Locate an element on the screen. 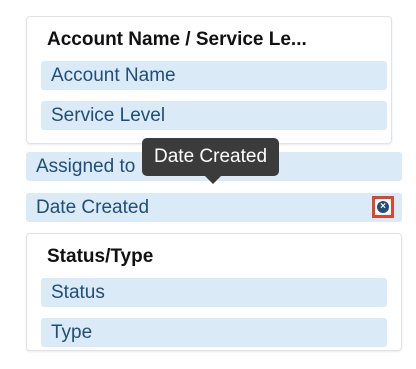 Image resolution: width=416 pixels, height=369 pixels. field-assigned-label: Assigned to is located at coordinates (86, 166).